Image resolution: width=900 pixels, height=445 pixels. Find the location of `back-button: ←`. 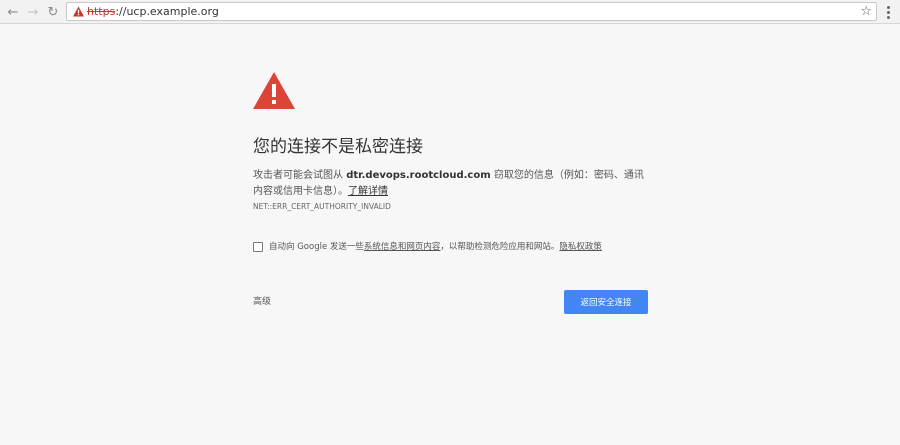

back-button: ← is located at coordinates (13, 12).